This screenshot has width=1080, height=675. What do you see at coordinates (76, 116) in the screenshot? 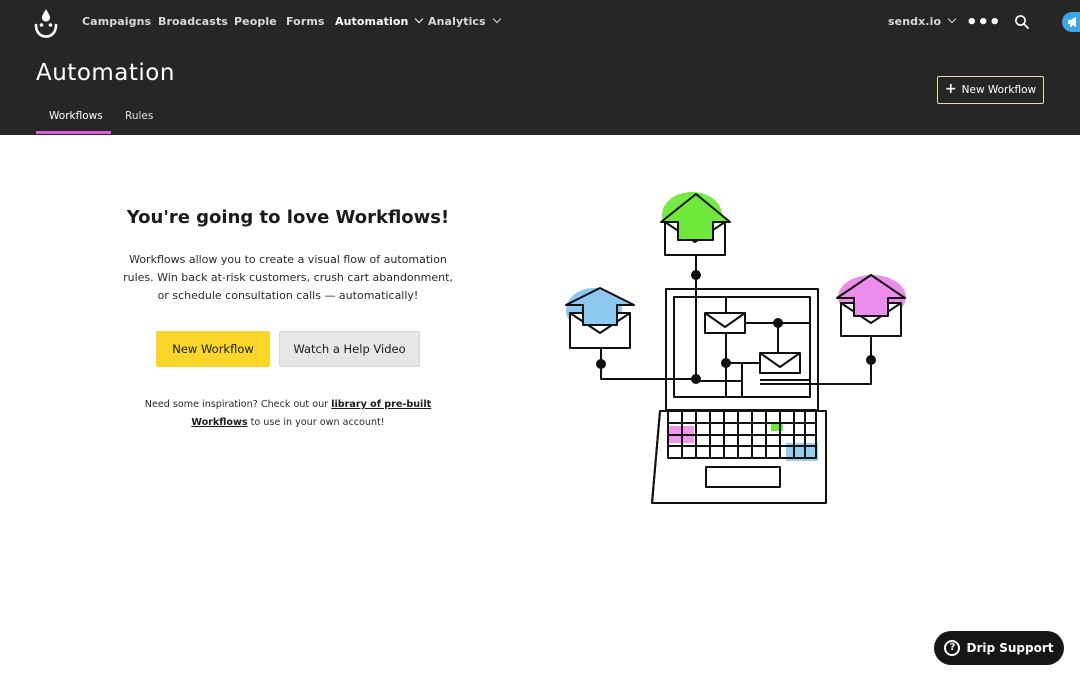
I see `tab-workflows: Workflows` at bounding box center [76, 116].